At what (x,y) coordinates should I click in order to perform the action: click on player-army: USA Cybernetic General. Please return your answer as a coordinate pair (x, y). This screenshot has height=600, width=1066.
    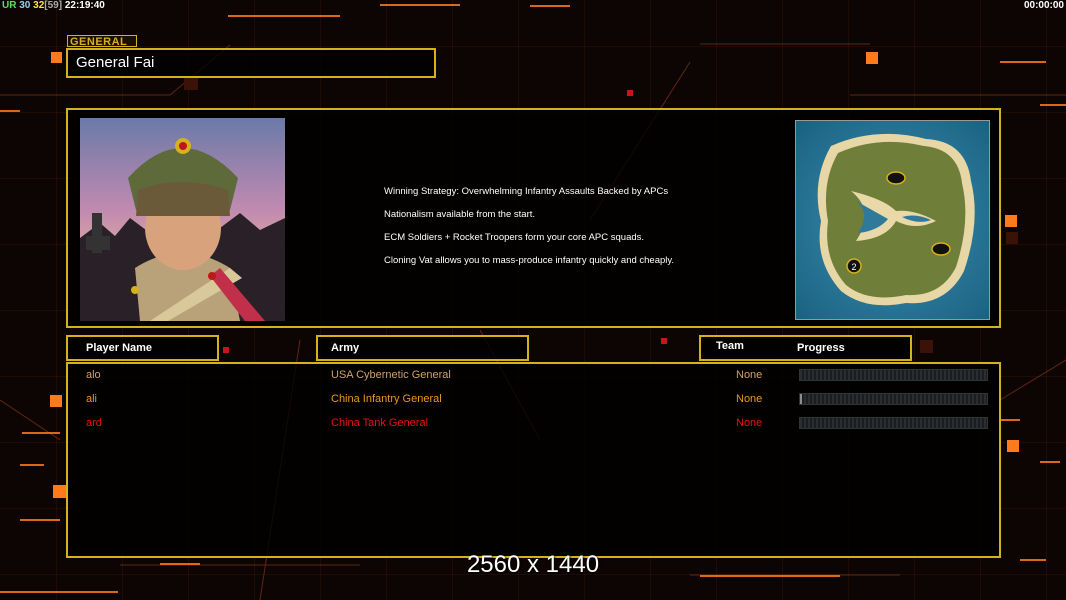
    Looking at the image, I should click on (391, 375).